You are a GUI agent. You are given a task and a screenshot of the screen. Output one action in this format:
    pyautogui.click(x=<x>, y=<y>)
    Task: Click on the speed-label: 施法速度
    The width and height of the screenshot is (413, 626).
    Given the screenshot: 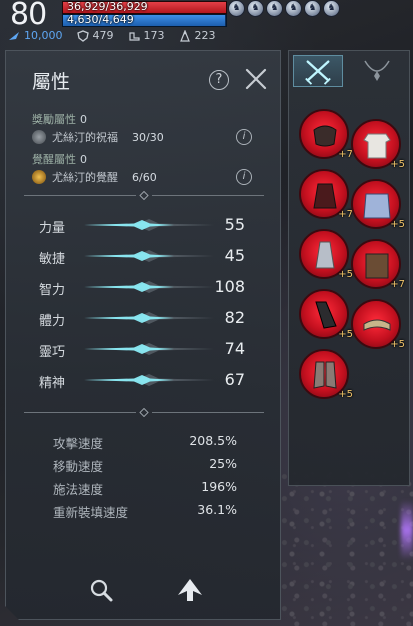 What is the action you would take?
    pyautogui.click(x=78, y=489)
    